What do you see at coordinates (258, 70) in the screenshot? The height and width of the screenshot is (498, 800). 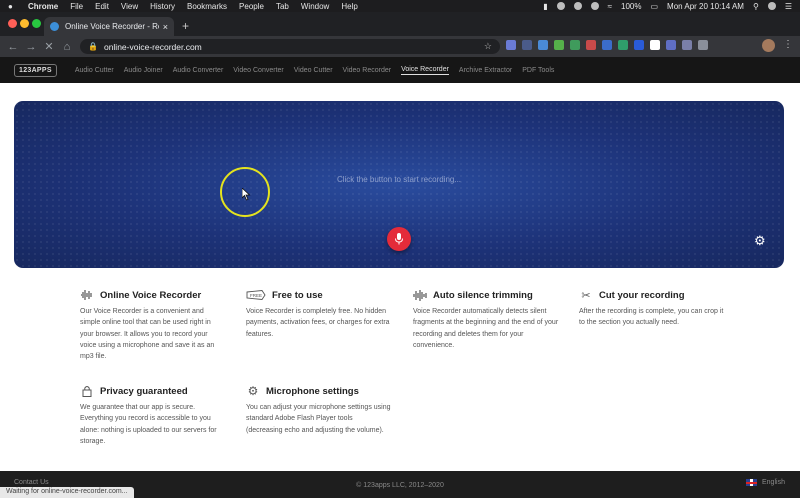 I see `nav-video-converter: Video Converter` at bounding box center [258, 70].